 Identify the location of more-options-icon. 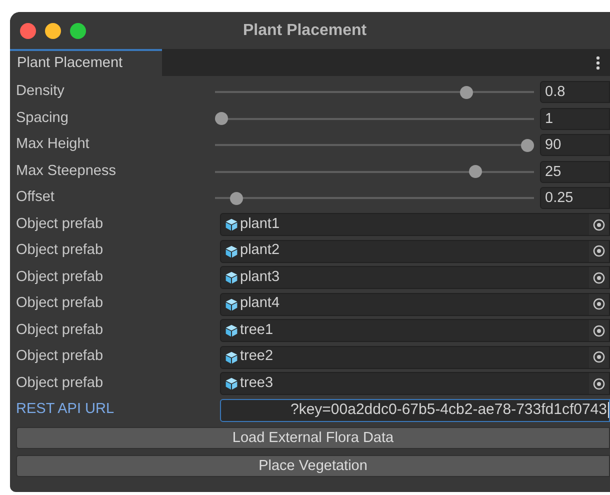
(598, 63).